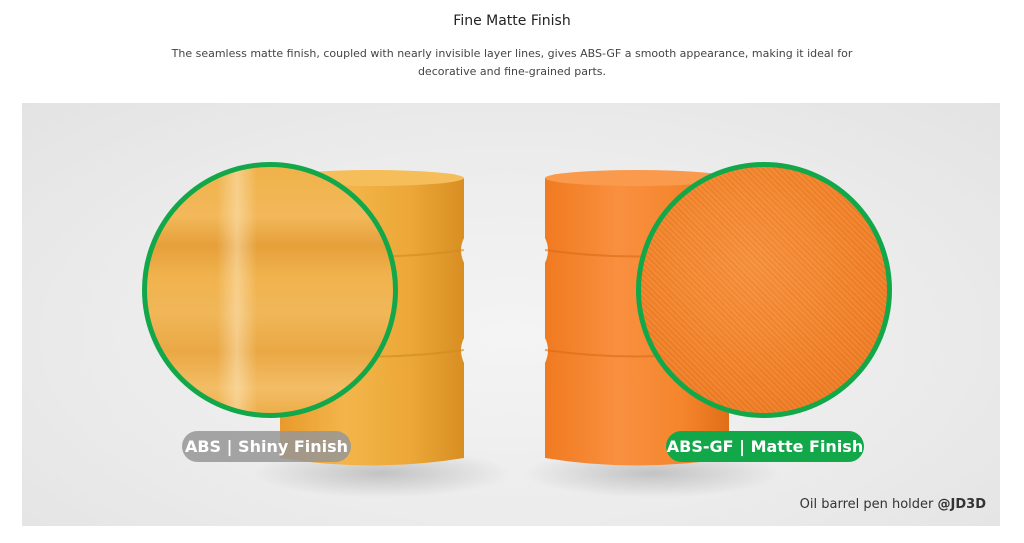 This screenshot has height=543, width=1024. What do you see at coordinates (765, 446) in the screenshot?
I see `abs-gf-label-pill: ABS-GF | Matte Finish` at bounding box center [765, 446].